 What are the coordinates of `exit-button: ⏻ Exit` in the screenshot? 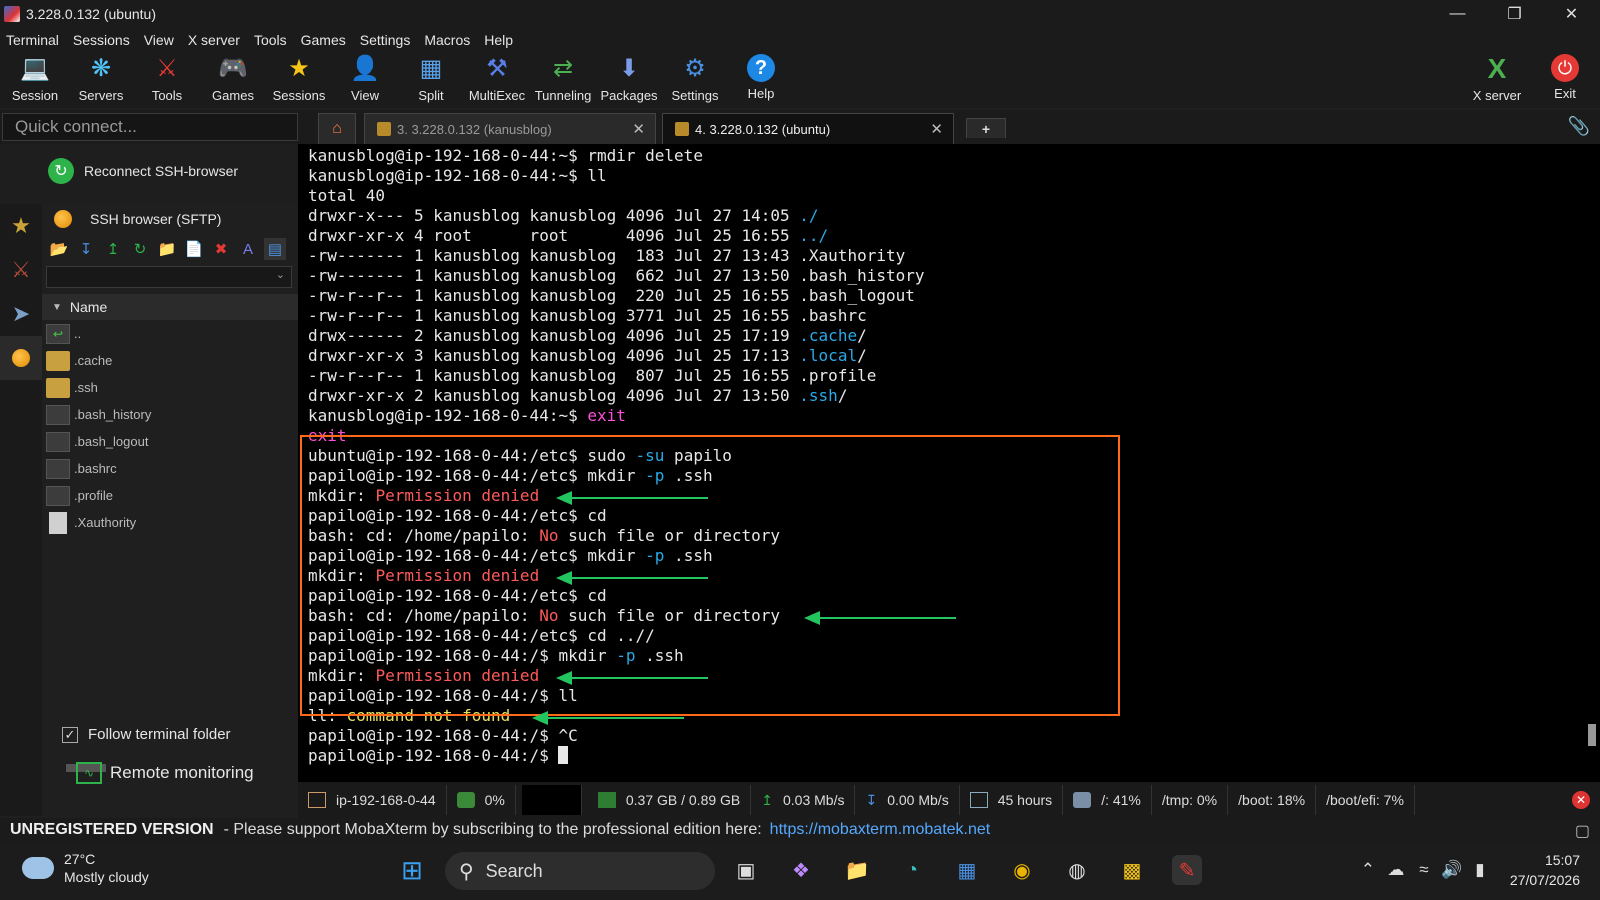 It's located at (1565, 81).